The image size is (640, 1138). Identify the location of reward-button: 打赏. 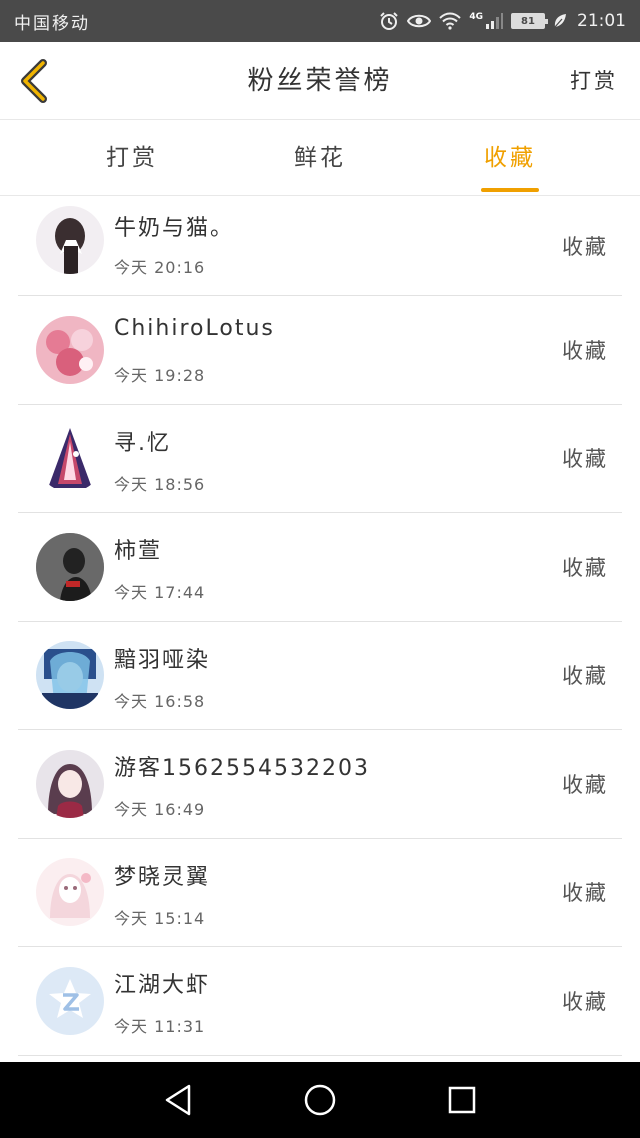
(594, 81).